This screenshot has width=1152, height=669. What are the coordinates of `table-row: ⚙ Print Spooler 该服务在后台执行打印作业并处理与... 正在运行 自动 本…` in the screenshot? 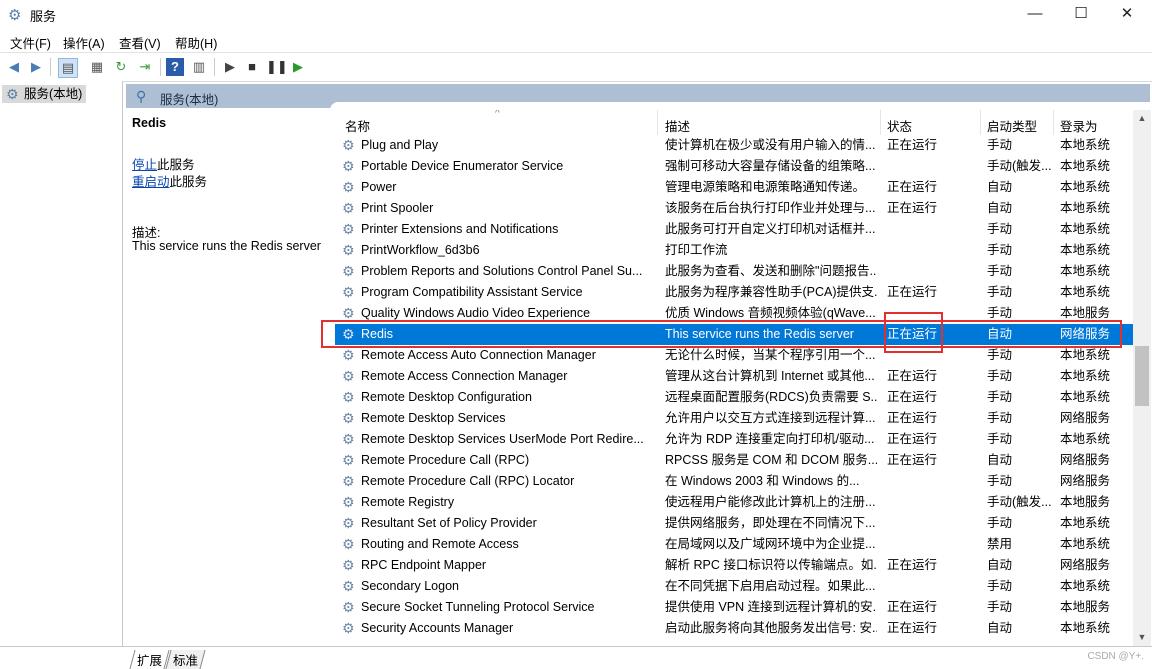 It's located at (734, 208).